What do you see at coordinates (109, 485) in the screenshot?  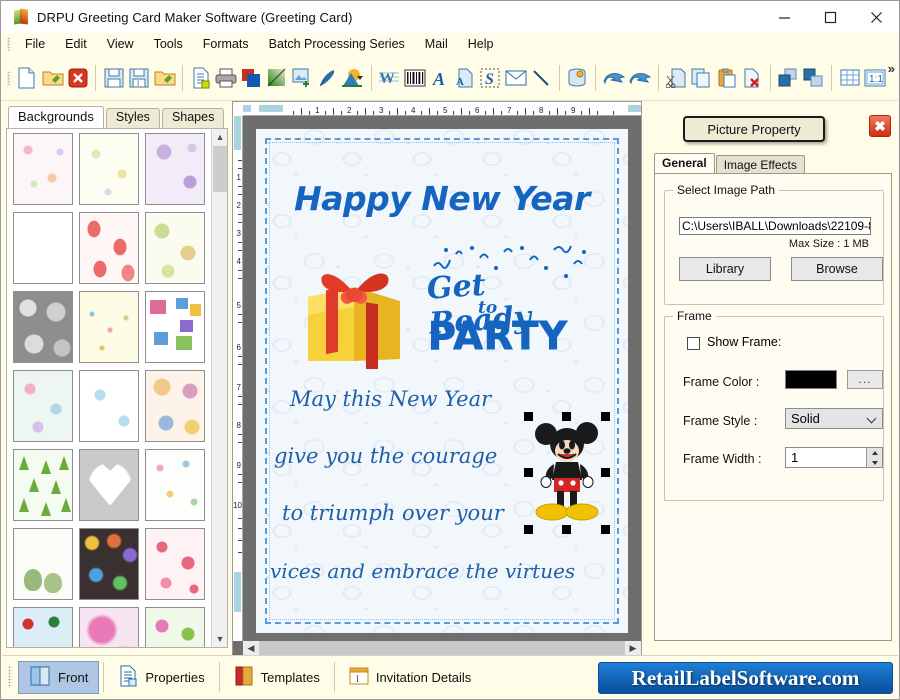 I see `thumb-white-rose-heart` at bounding box center [109, 485].